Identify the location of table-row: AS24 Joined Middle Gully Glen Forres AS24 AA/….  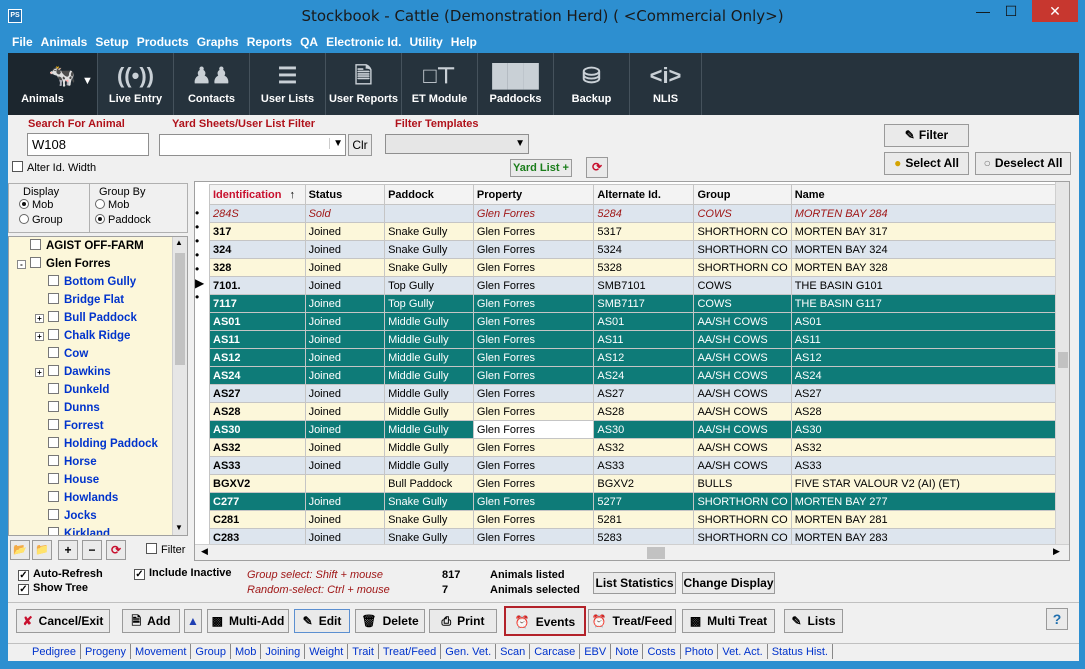
(639, 375).